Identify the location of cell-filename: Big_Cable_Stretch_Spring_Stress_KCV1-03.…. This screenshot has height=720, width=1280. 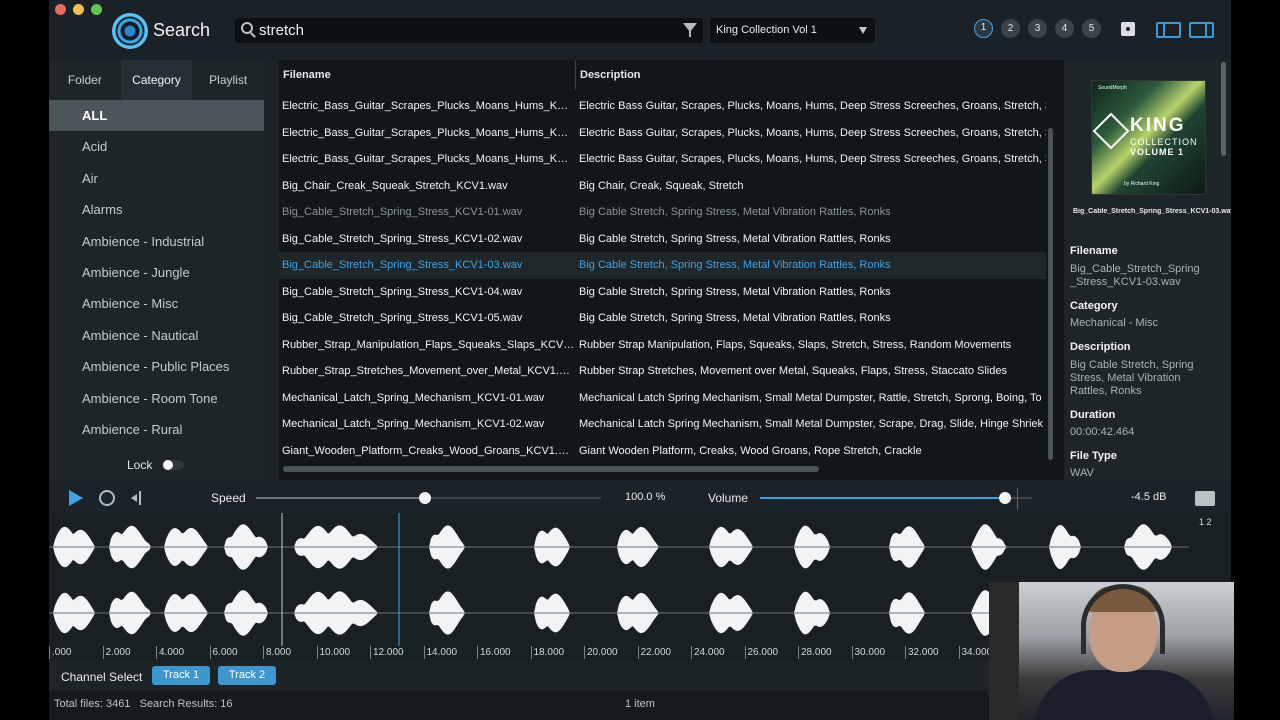
(402, 265).